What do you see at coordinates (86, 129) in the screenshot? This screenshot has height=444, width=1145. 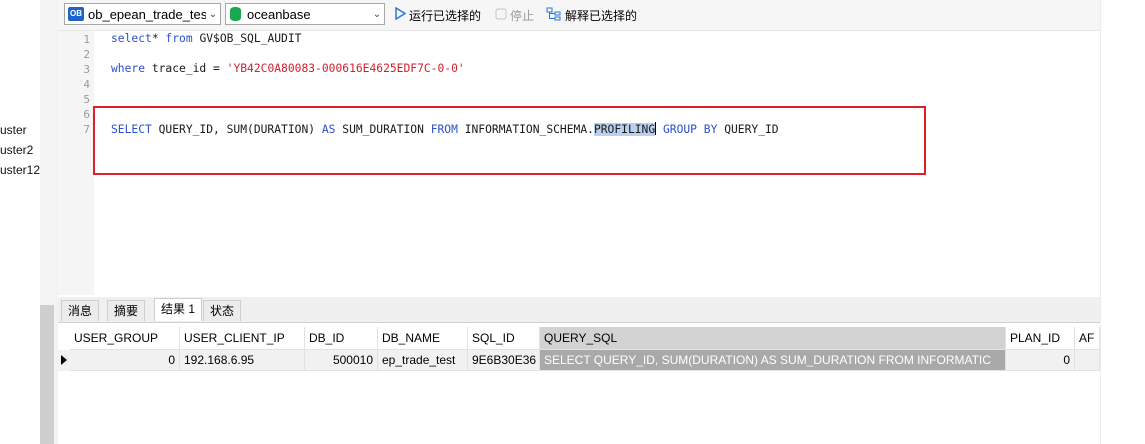 I see `line-number: 7` at bounding box center [86, 129].